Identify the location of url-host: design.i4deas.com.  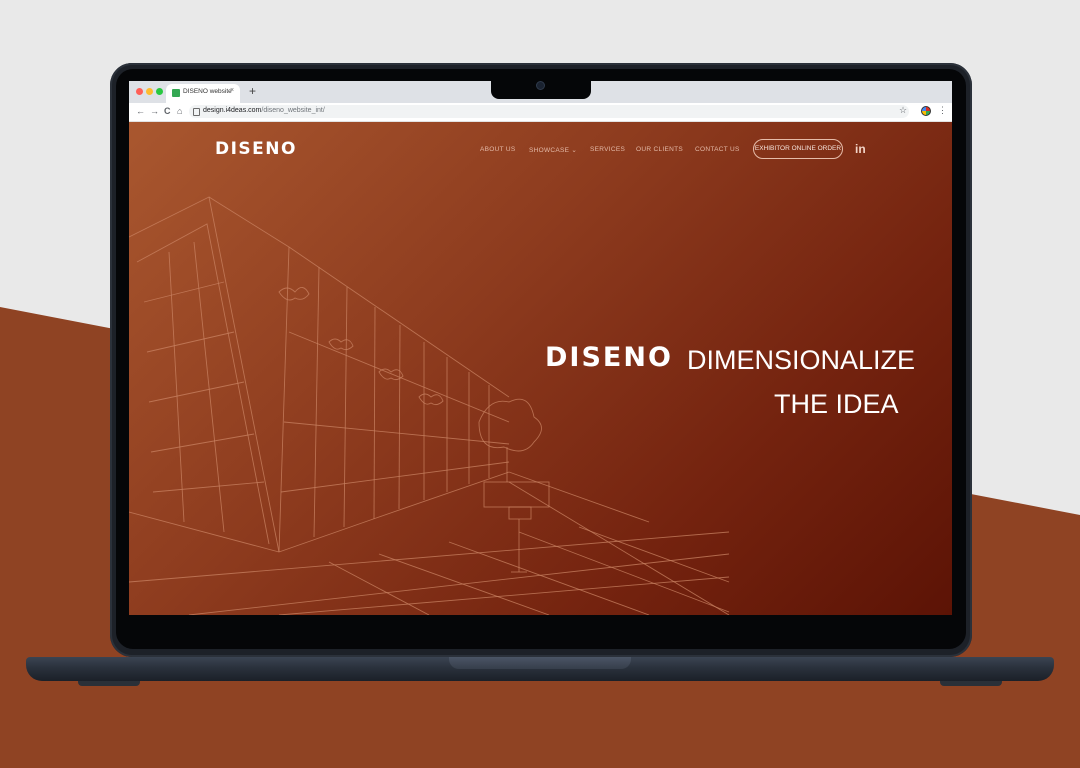
(232, 110).